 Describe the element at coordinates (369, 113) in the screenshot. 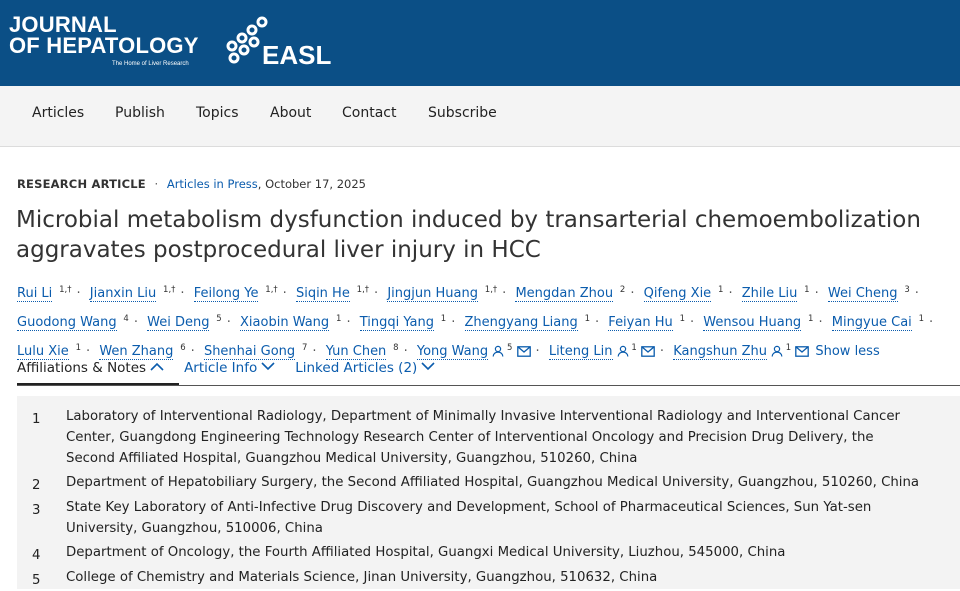

I see `nav-contact: Contact` at that location.